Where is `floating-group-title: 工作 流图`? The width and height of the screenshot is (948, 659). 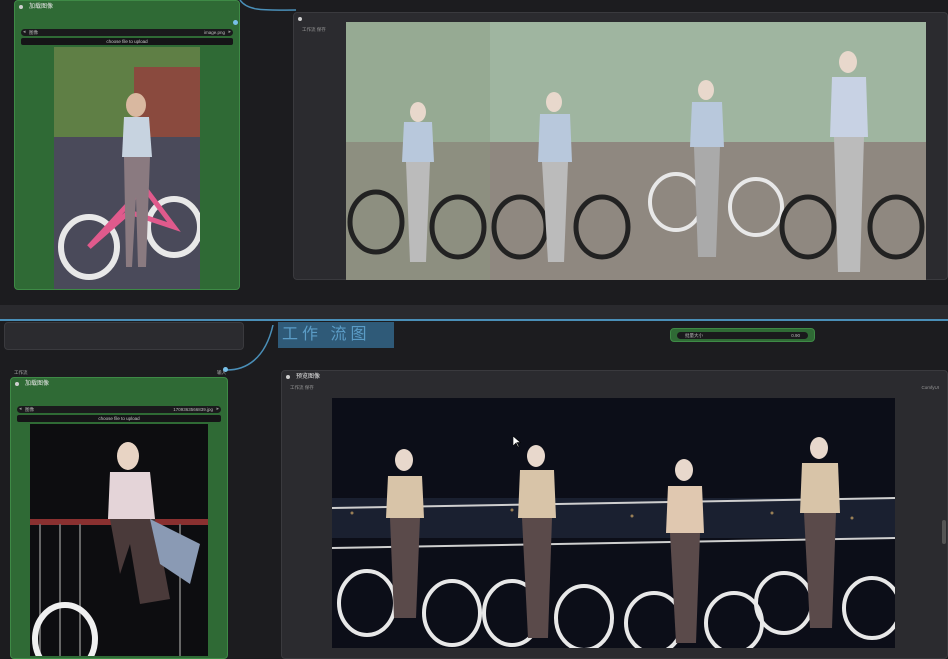 floating-group-title: 工作 流图 is located at coordinates (336, 335).